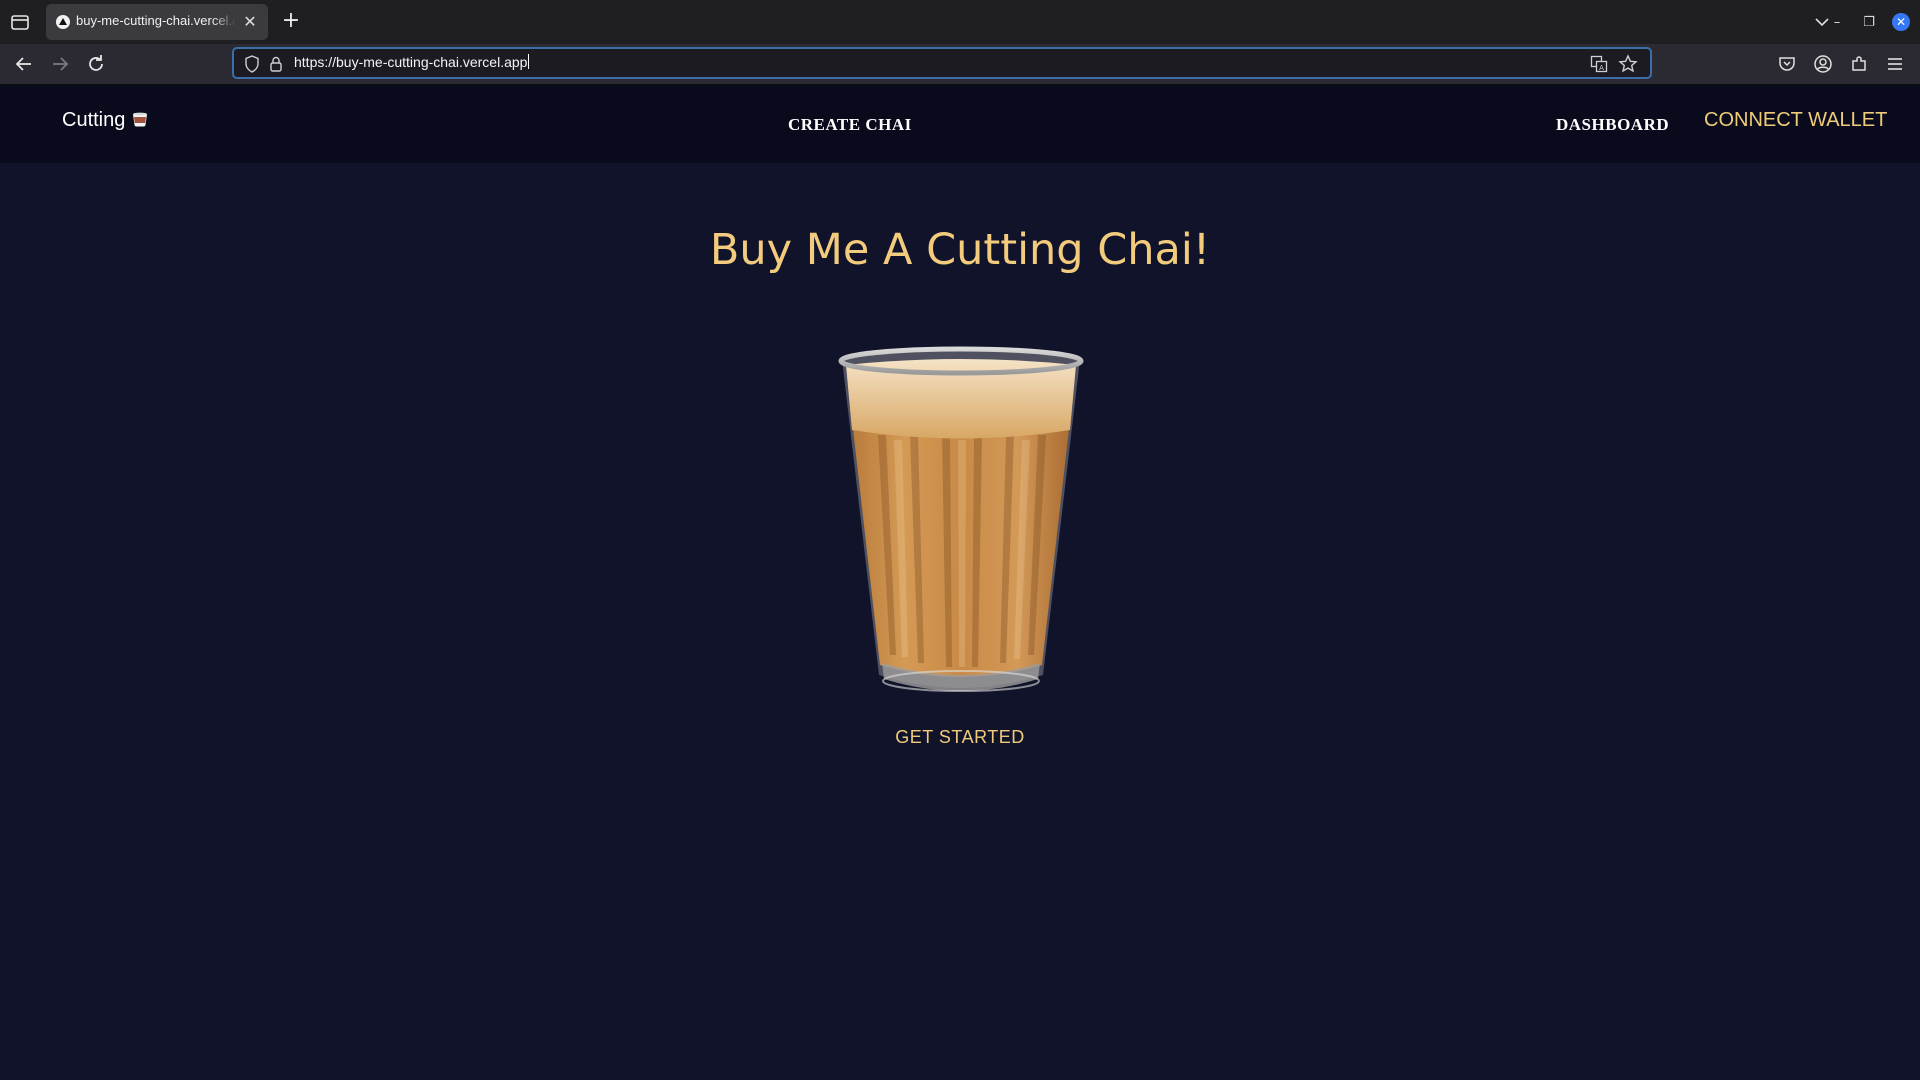 Image resolution: width=1920 pixels, height=1080 pixels. What do you see at coordinates (96, 64) in the screenshot?
I see `reload-icon` at bounding box center [96, 64].